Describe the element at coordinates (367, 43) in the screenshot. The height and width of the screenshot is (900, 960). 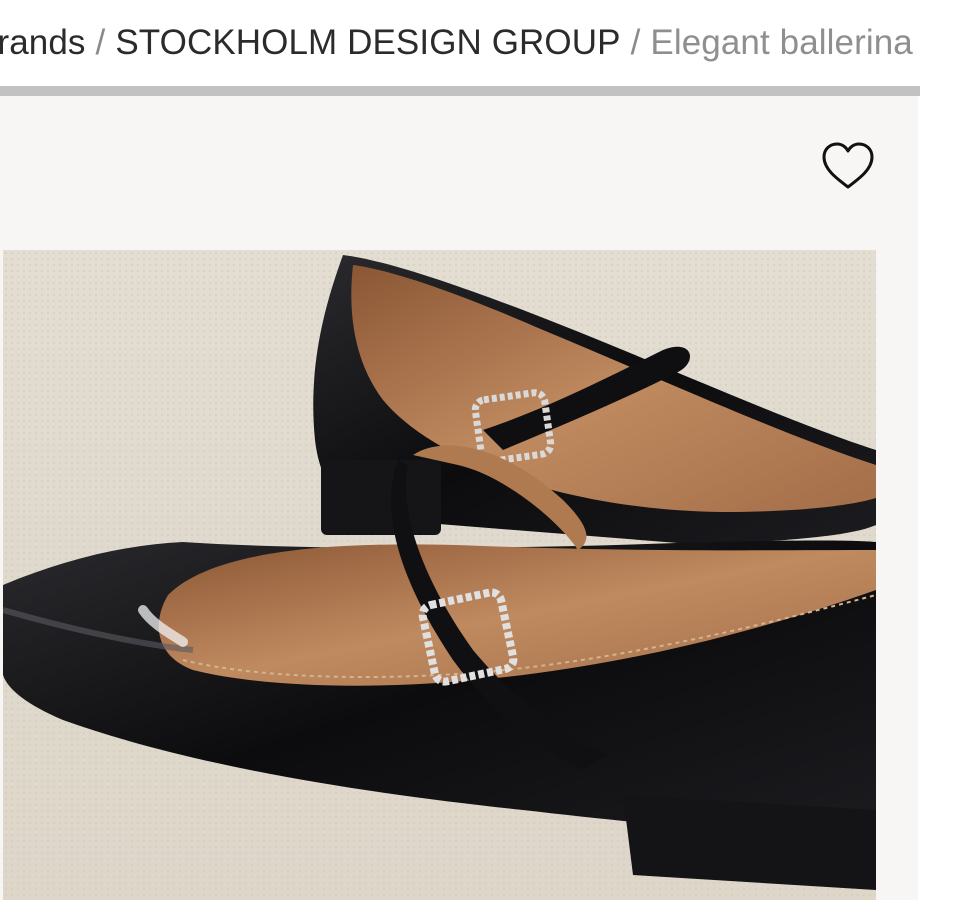
I see `breadcrumb-item-brand: STOCKHOLM DESIGN GROUP` at that location.